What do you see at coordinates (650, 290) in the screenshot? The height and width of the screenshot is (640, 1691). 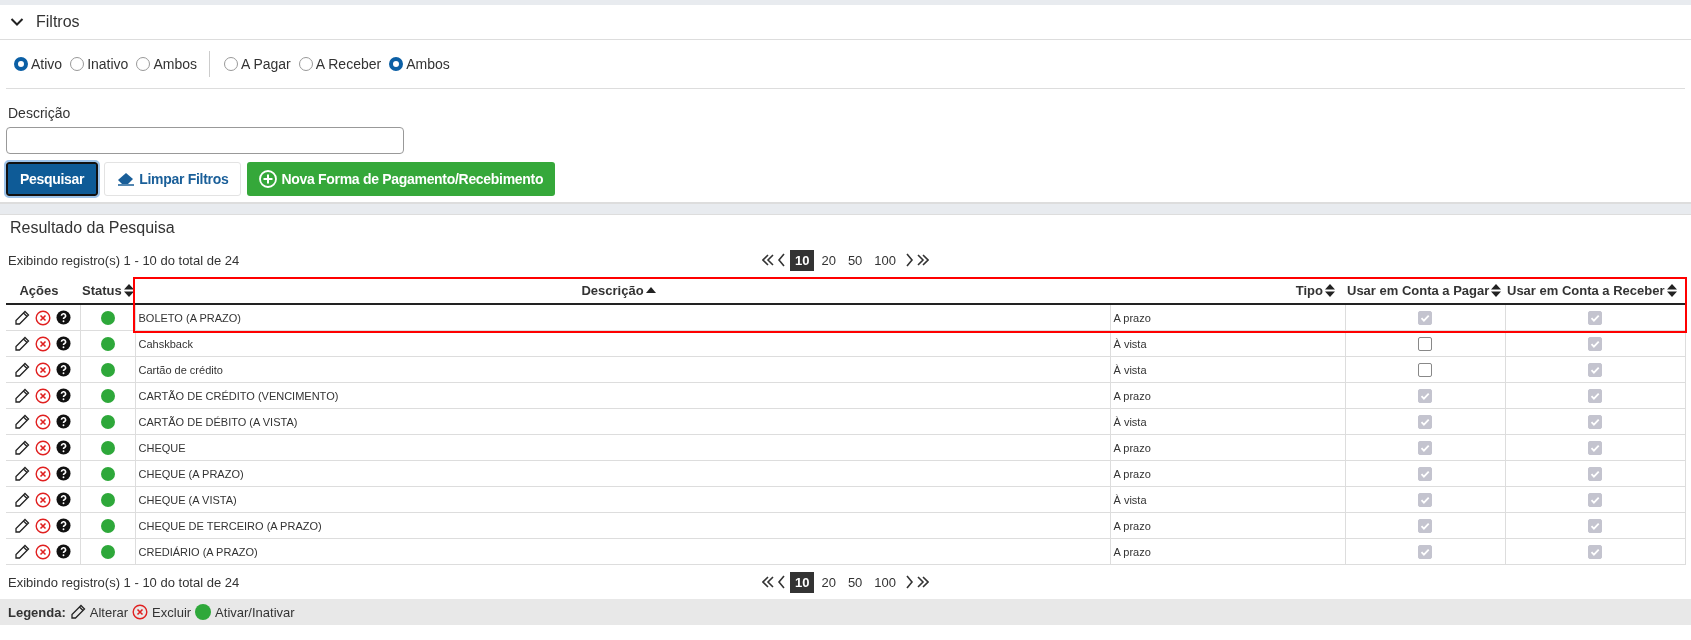 I see `sort-ascending-icon` at bounding box center [650, 290].